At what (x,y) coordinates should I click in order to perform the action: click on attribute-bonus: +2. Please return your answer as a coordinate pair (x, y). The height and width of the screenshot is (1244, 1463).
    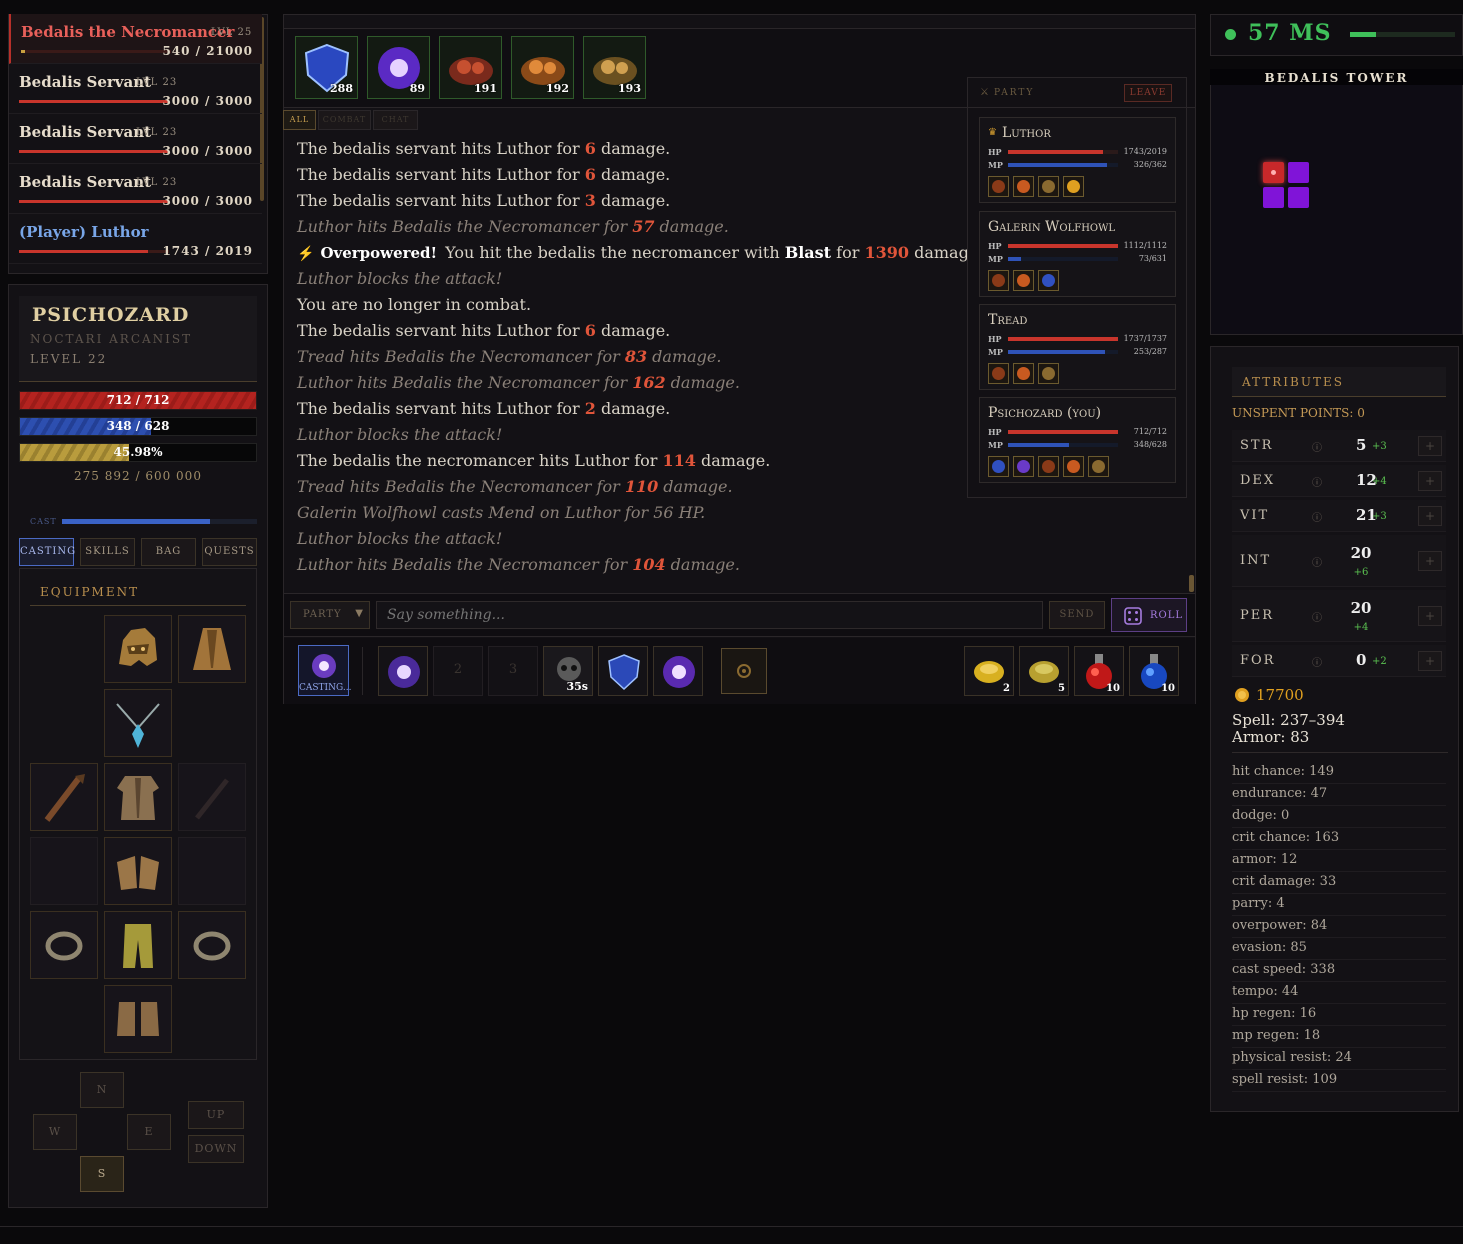
    Looking at the image, I should click on (1379, 661).